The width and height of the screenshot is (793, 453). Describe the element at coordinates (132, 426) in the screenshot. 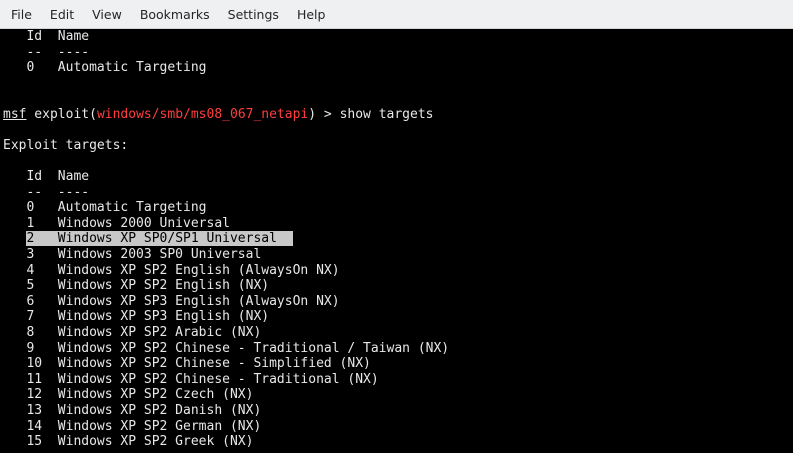

I see `target-row: 14 Windows XP SP2 German (NX)` at that location.